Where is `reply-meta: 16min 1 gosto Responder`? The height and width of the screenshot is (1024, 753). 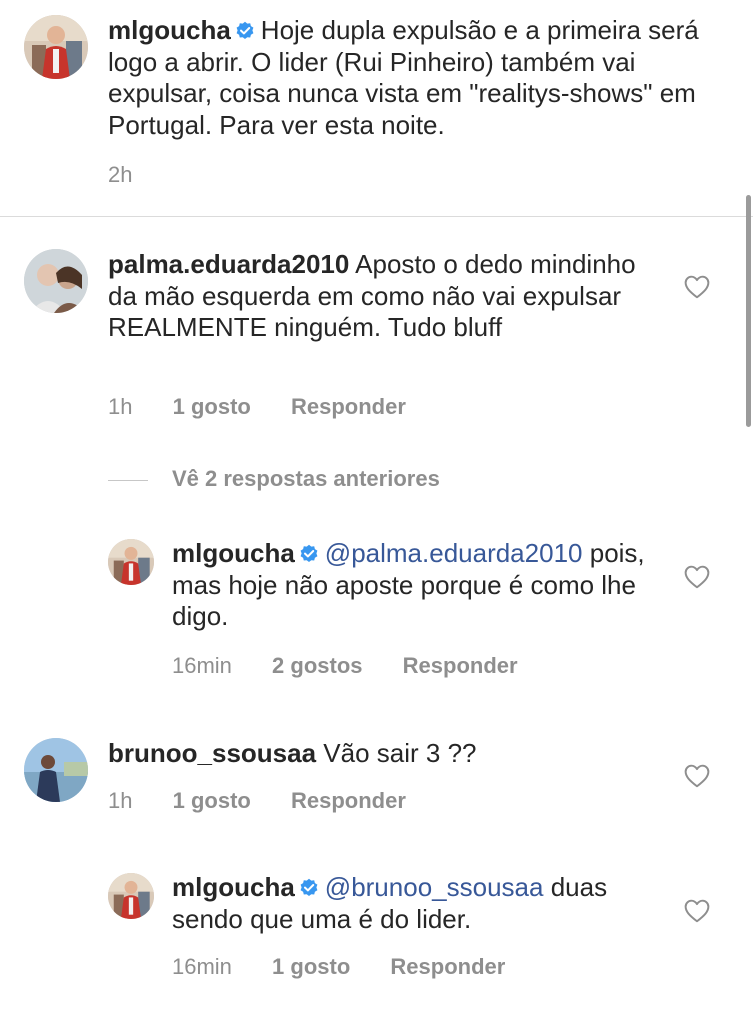 reply-meta: 16min 1 gosto Responder is located at coordinates (338, 967).